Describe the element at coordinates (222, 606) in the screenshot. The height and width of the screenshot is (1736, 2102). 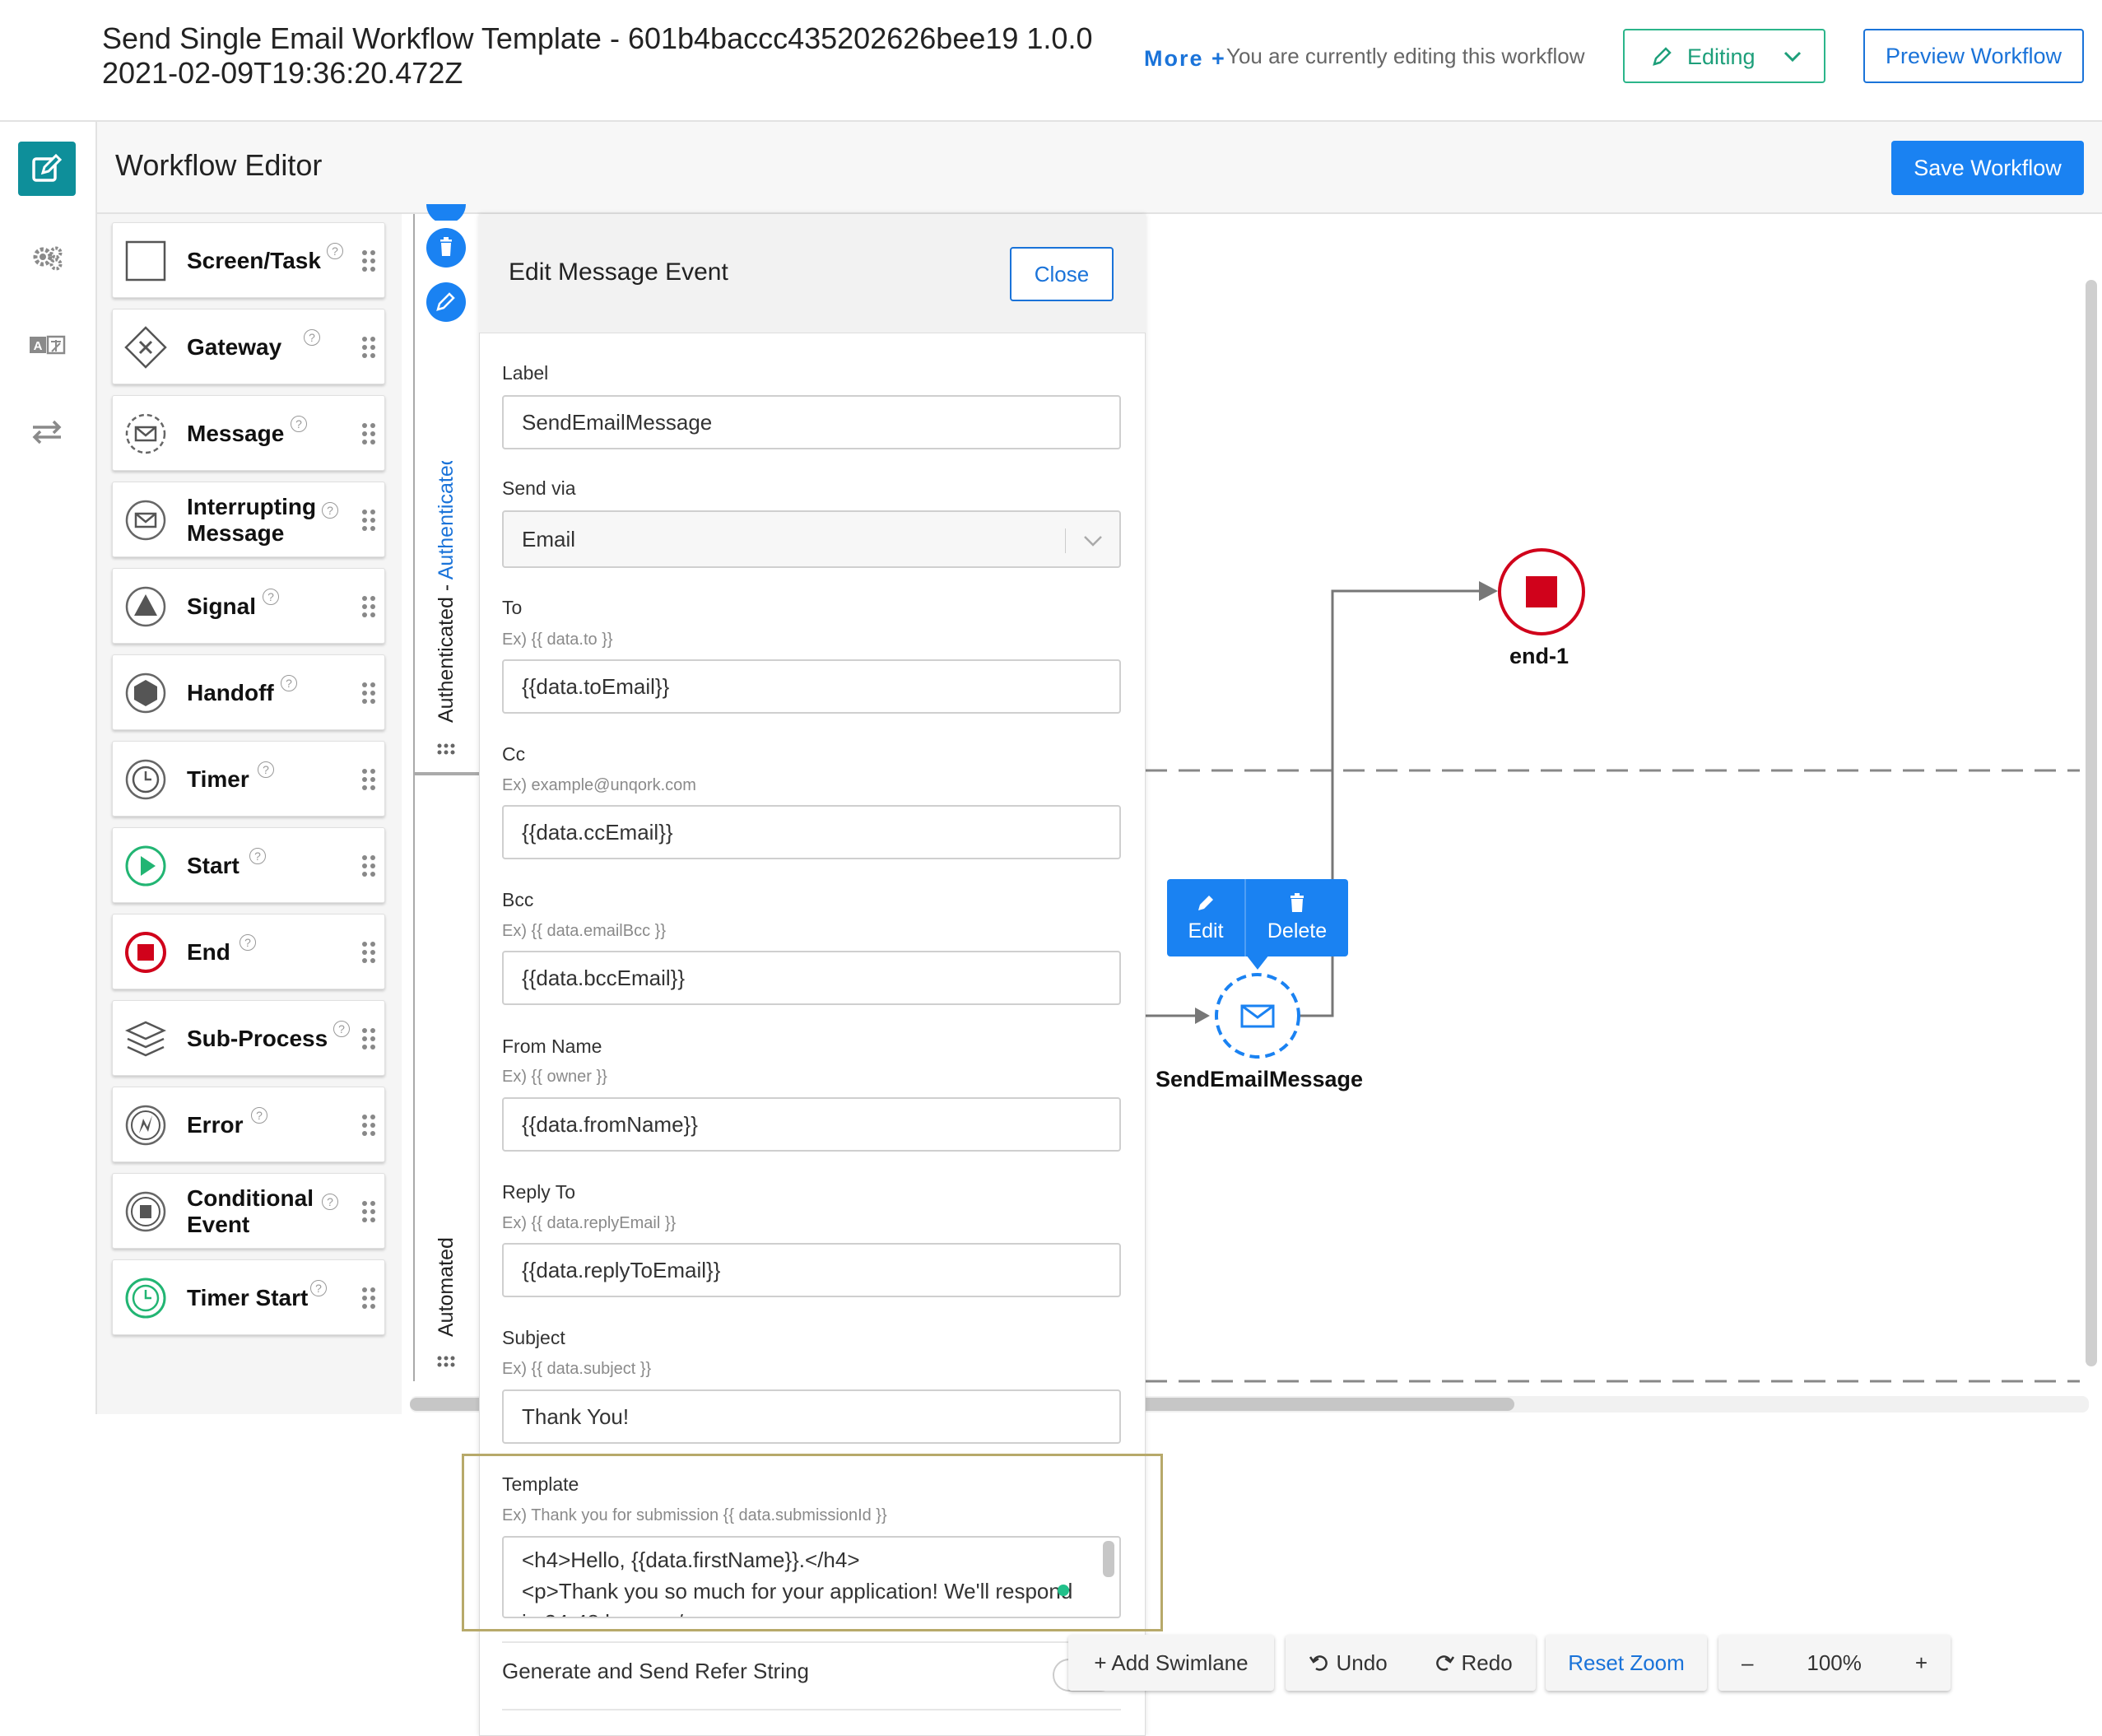
I see `palette-label: Signal` at that location.